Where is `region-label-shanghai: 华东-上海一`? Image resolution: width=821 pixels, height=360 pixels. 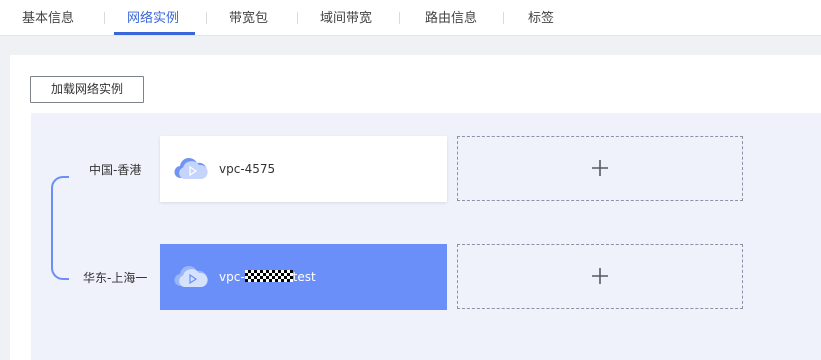 region-label-shanghai: 华东-上海一 is located at coordinates (115, 278).